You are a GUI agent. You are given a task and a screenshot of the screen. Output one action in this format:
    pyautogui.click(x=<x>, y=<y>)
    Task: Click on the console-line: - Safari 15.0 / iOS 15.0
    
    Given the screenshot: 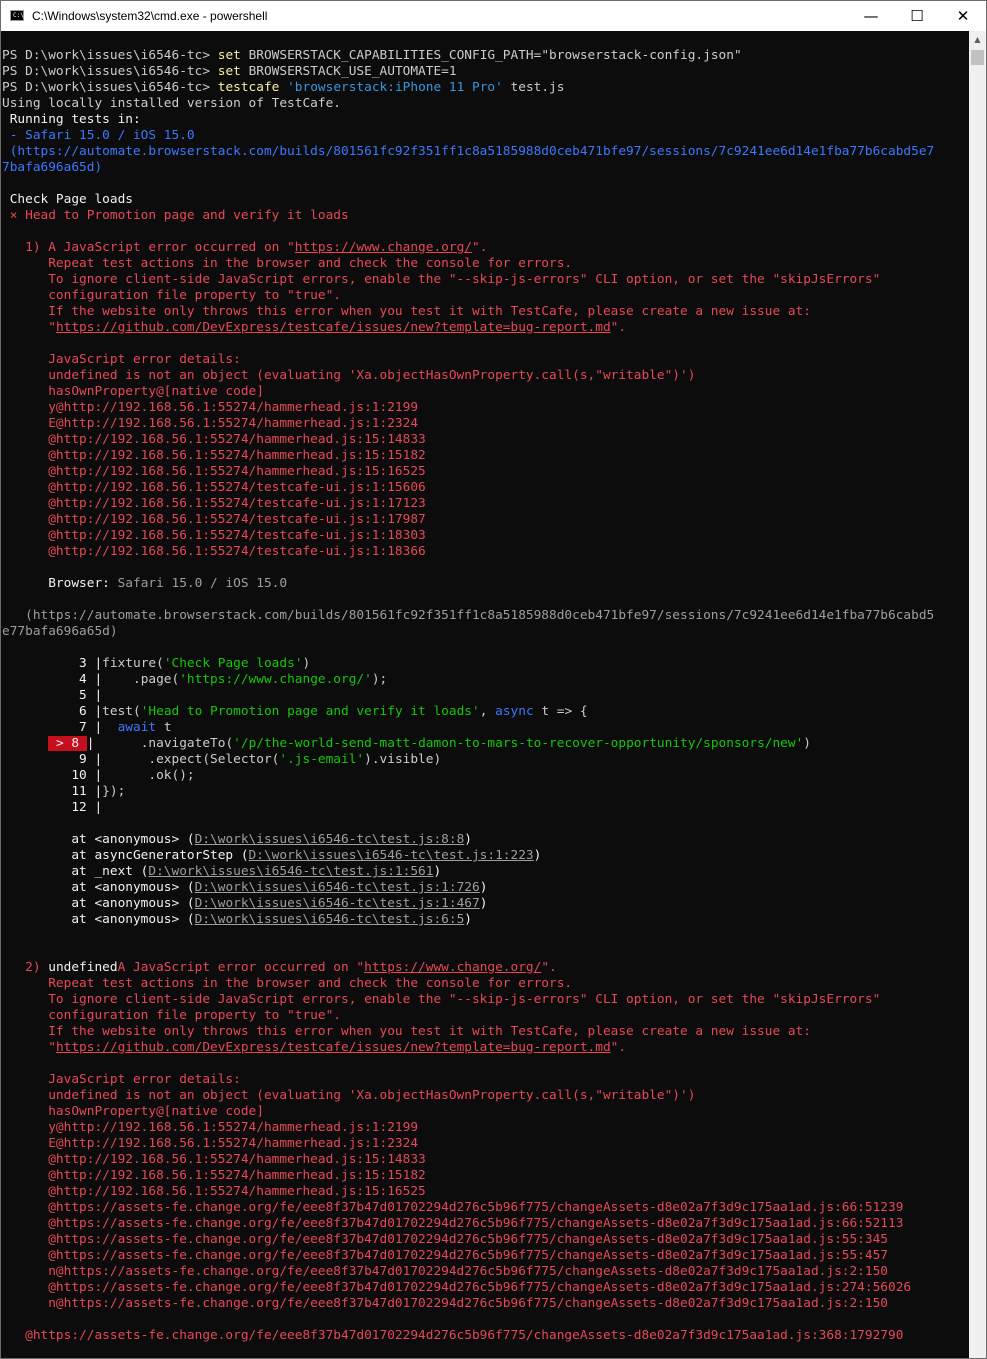 What is the action you would take?
    pyautogui.click(x=98, y=136)
    